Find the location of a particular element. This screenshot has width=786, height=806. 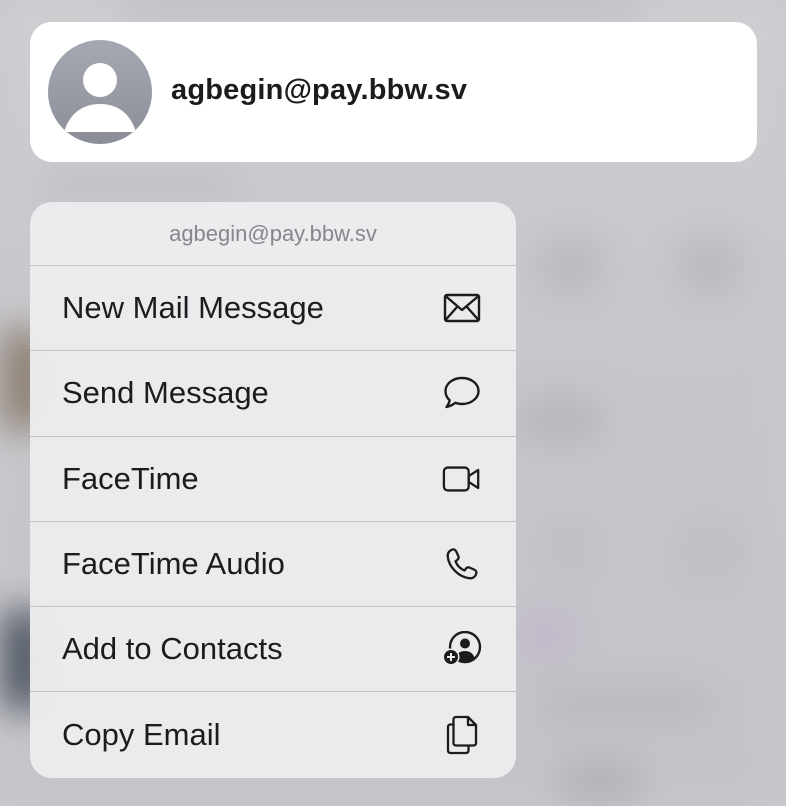

copy-email-item: Copy Email is located at coordinates (273, 734).